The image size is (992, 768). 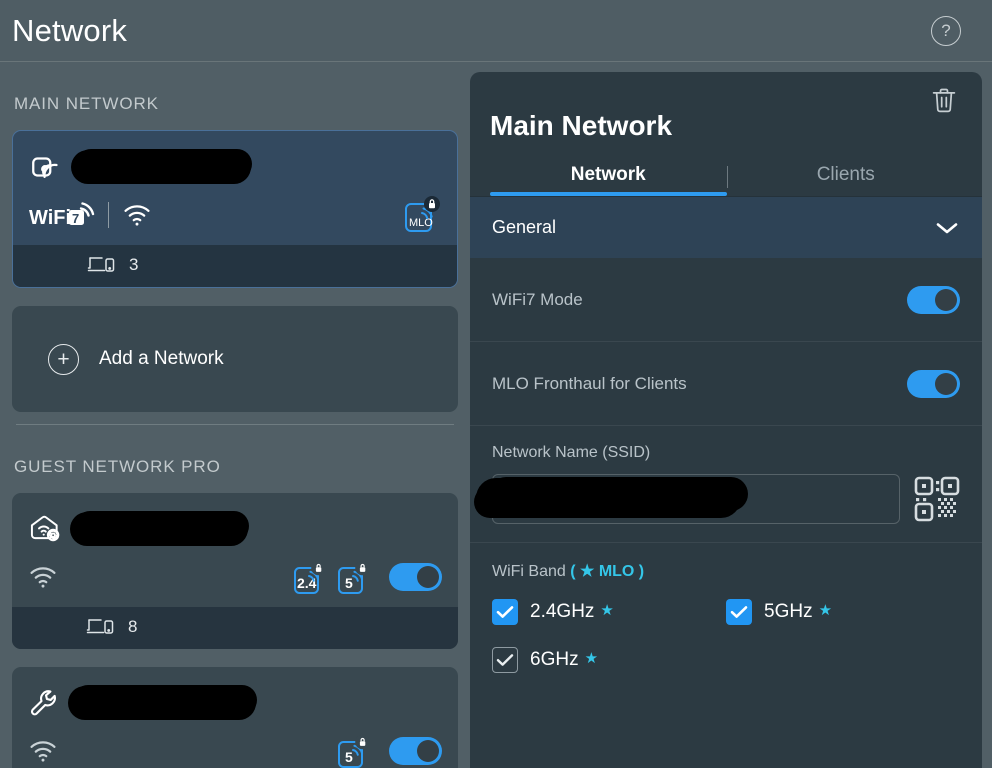 What do you see at coordinates (726, 571) in the screenshot?
I see `wifi-band-header: WiFi Band ( ★ MLO )` at bounding box center [726, 571].